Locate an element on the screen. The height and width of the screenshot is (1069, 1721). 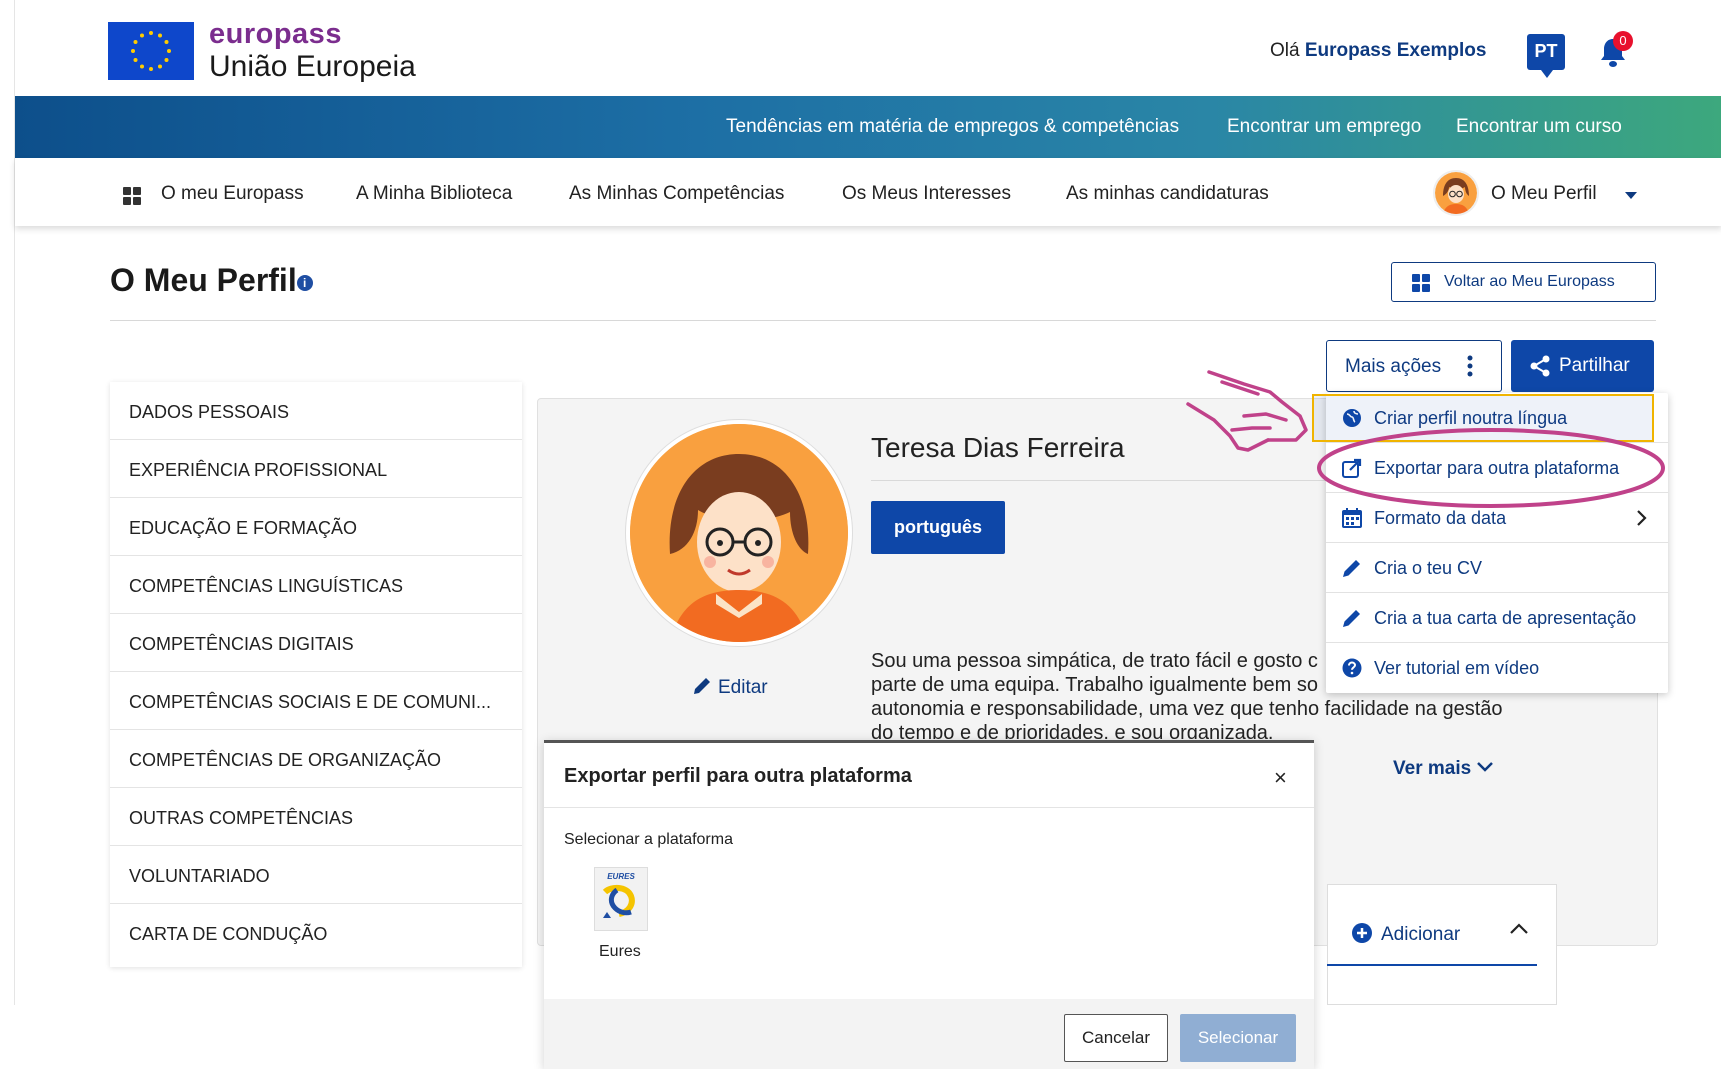
sidebar-item-education: EDUCAÇÃO E FORMAÇÃO is located at coordinates (316, 527).